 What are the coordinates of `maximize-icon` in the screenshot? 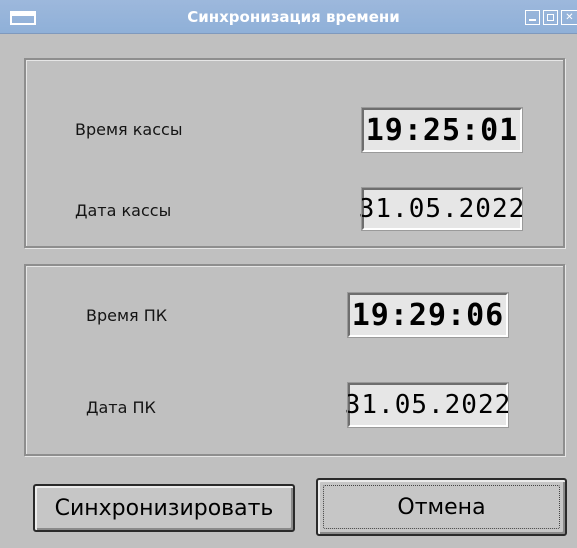 It's located at (550, 17).